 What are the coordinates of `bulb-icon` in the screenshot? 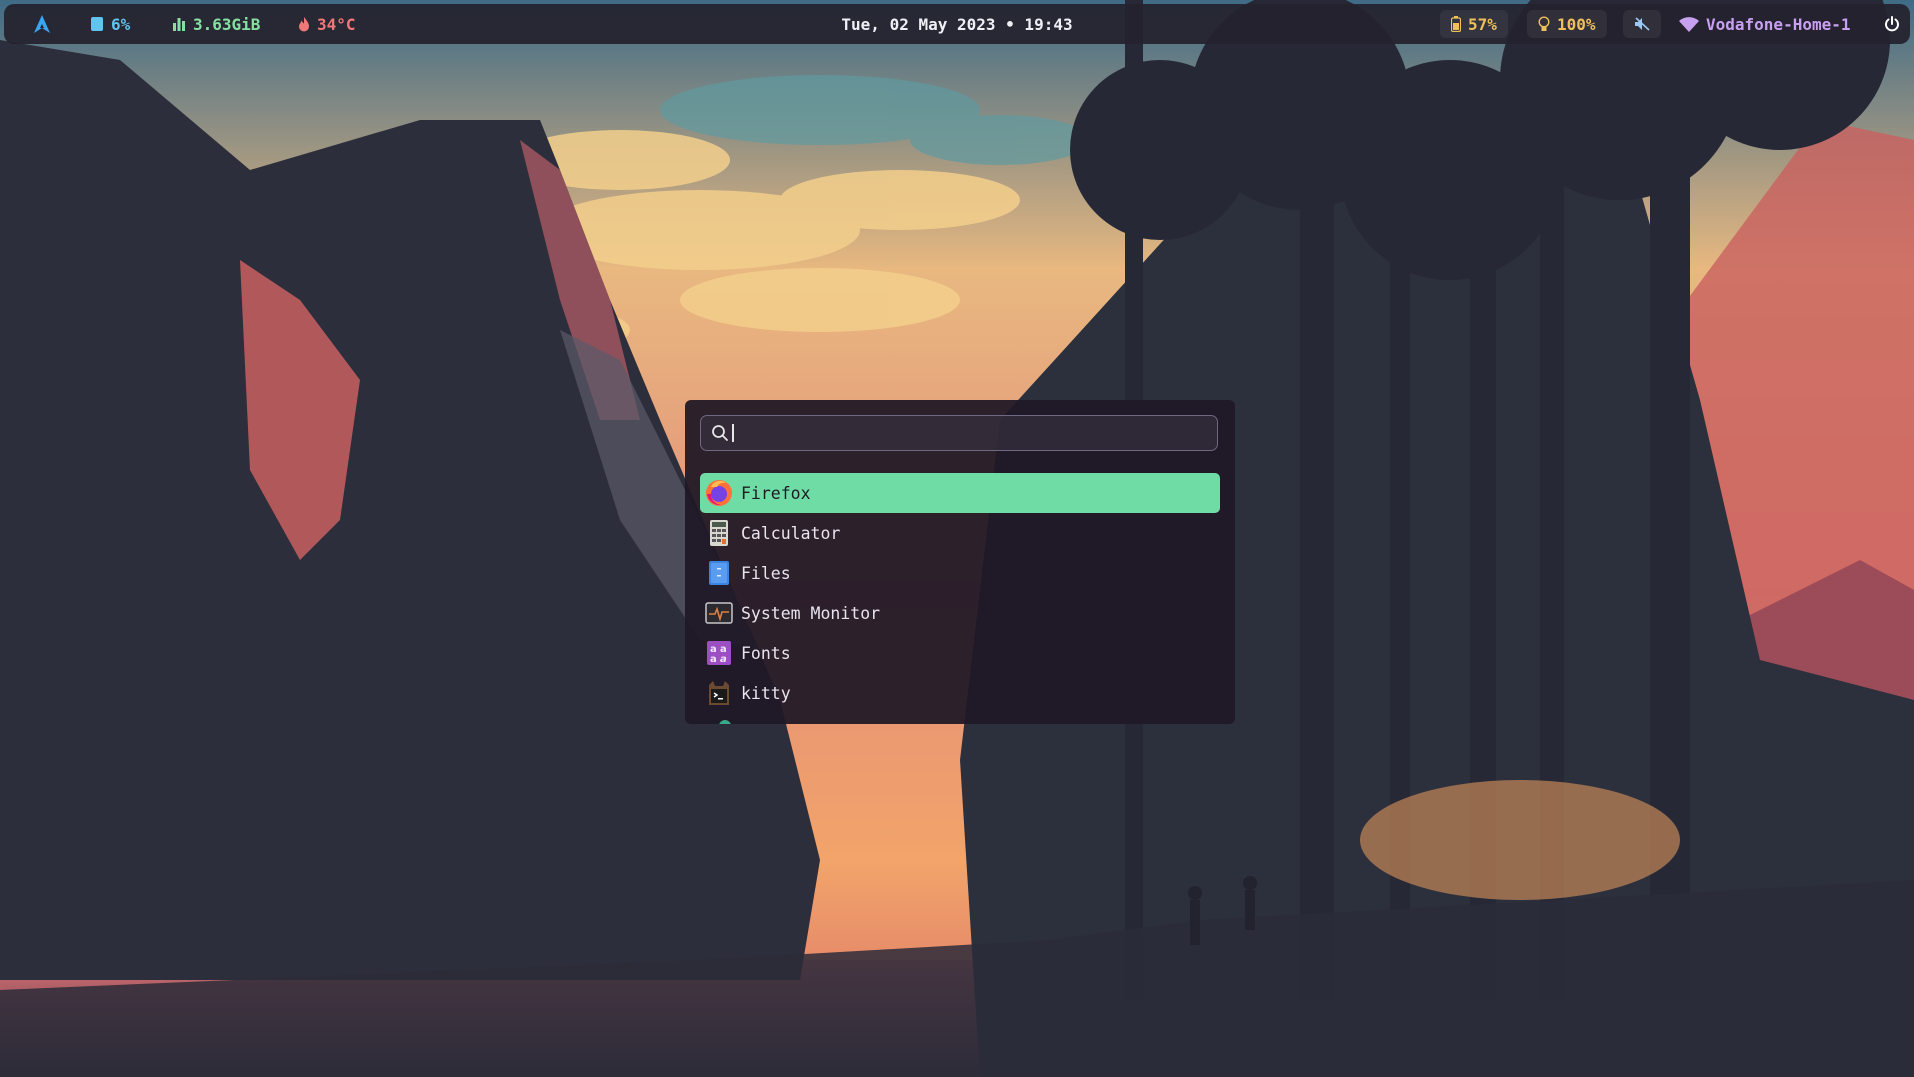 It's located at (1544, 23).